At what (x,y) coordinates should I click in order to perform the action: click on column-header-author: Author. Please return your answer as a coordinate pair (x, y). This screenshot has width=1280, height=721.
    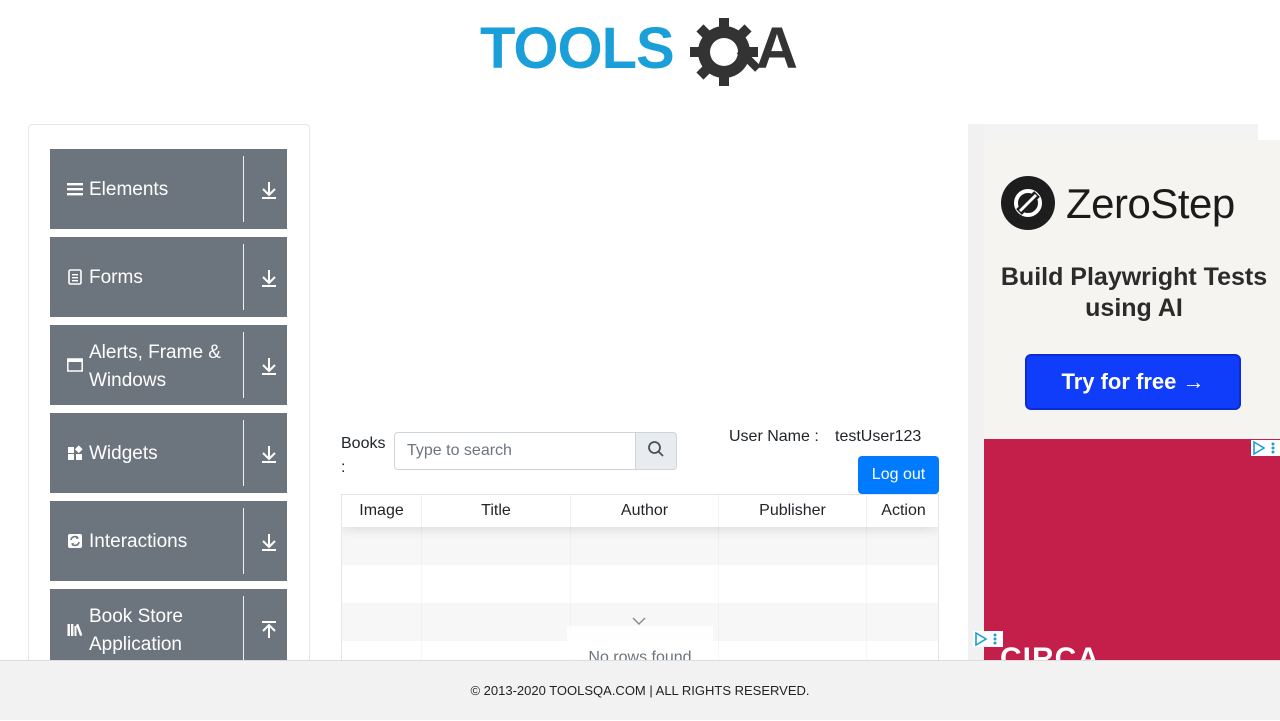
    Looking at the image, I should click on (645, 511).